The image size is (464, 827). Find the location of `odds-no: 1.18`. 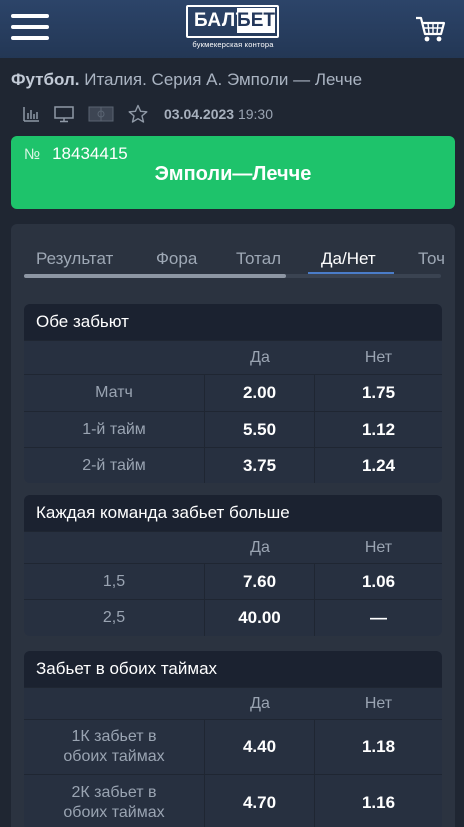

odds-no: 1.18 is located at coordinates (378, 747).